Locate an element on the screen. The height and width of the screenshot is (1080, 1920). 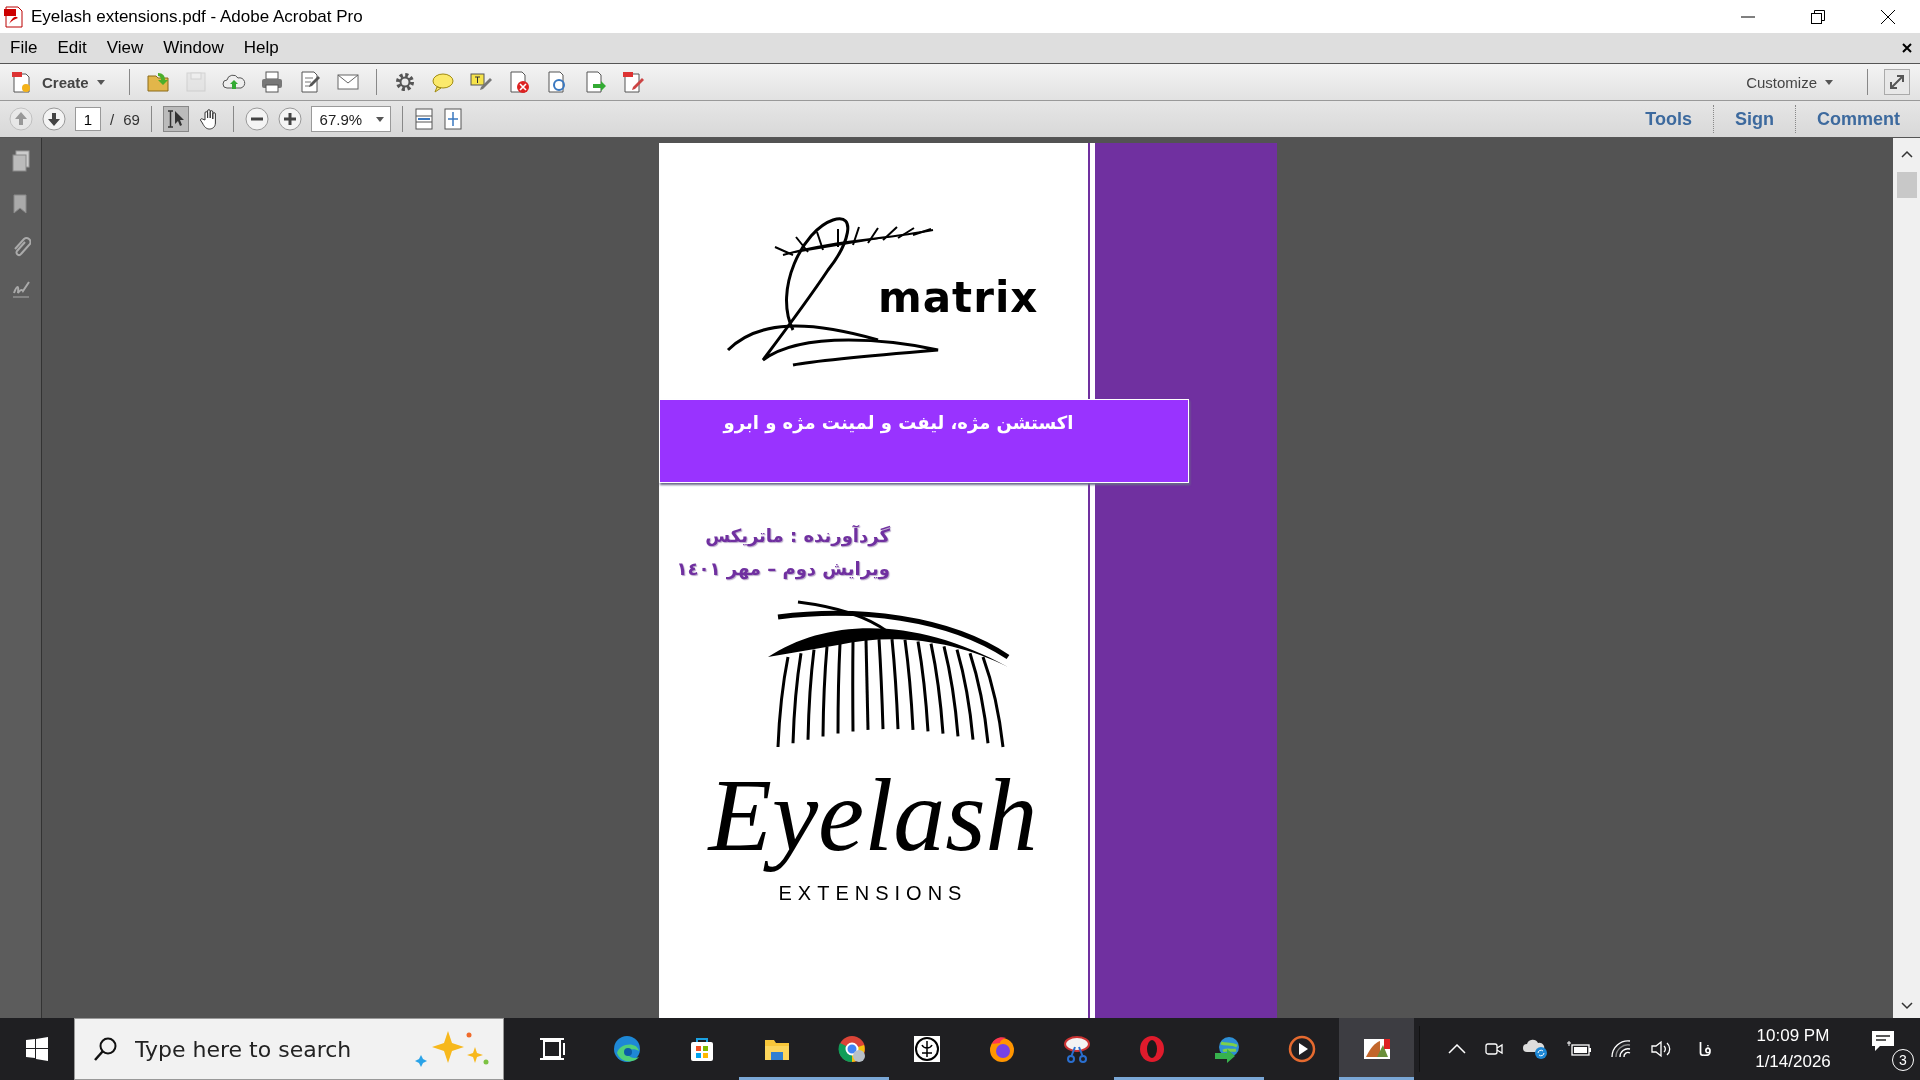
pages-icon is located at coordinates (20, 161).